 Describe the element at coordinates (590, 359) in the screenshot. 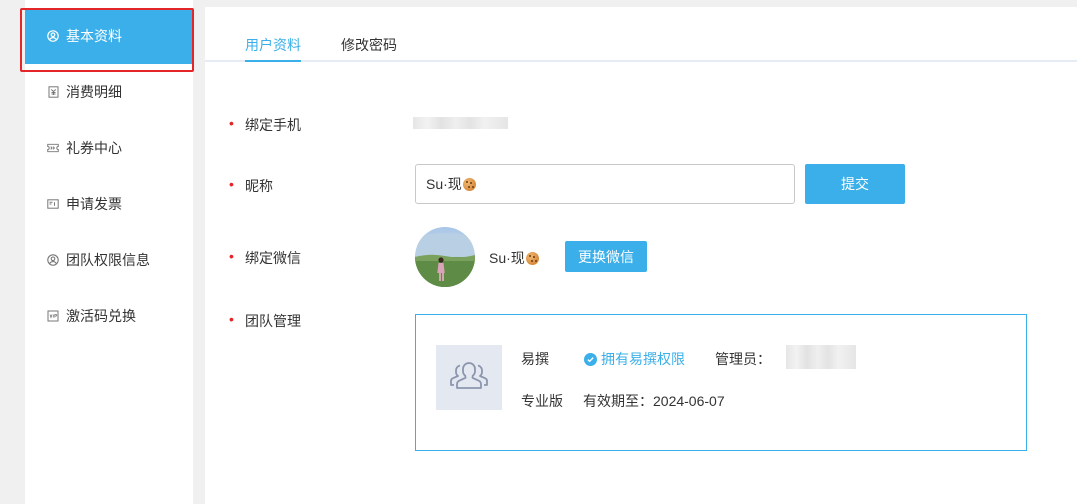

I see `check-circle-icon` at that location.